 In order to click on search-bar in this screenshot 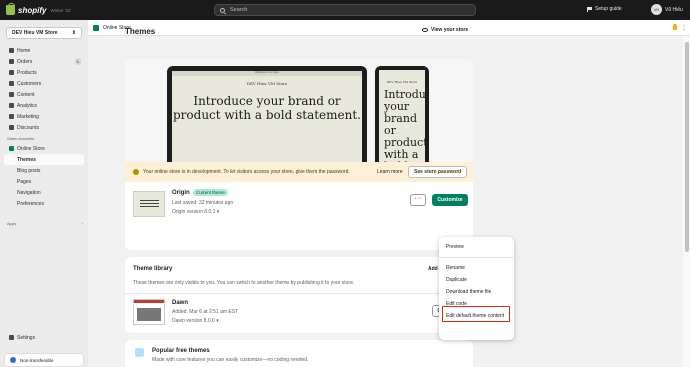, I will do `click(345, 10)`.